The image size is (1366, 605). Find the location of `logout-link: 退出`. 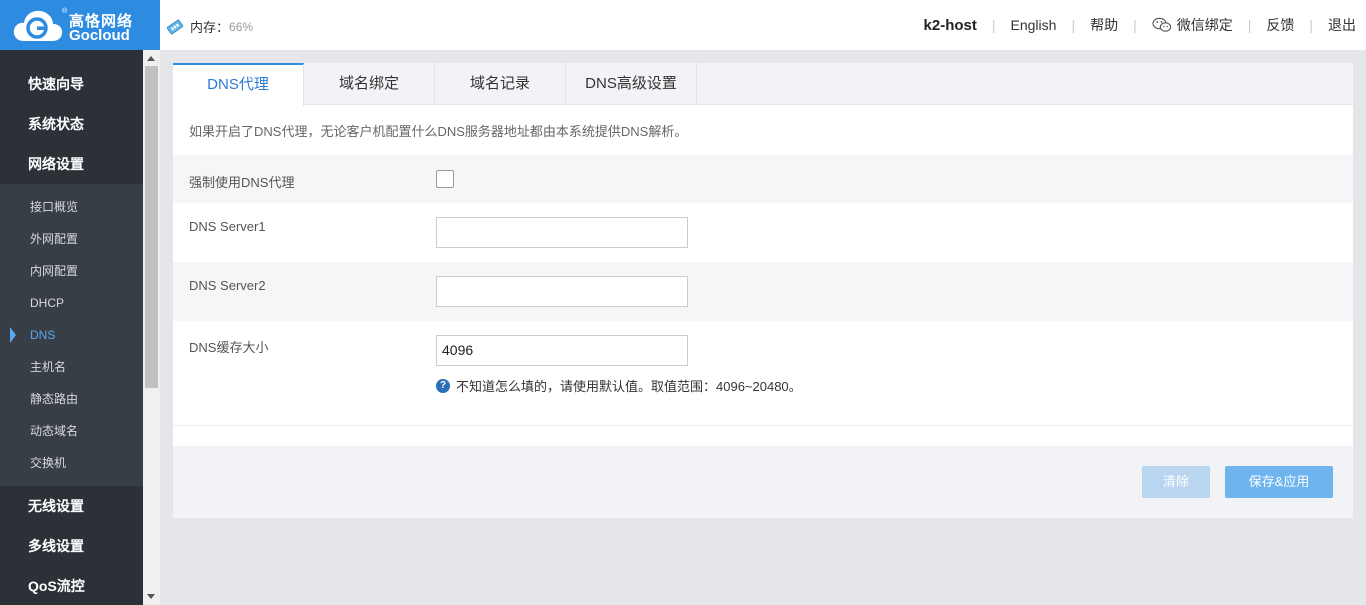

logout-link: 退出 is located at coordinates (1342, 25).